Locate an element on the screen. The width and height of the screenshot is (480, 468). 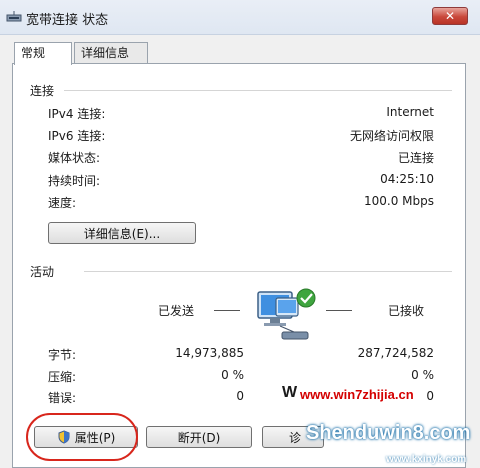
media-state-label: 媒体状态: is located at coordinates (74, 158).